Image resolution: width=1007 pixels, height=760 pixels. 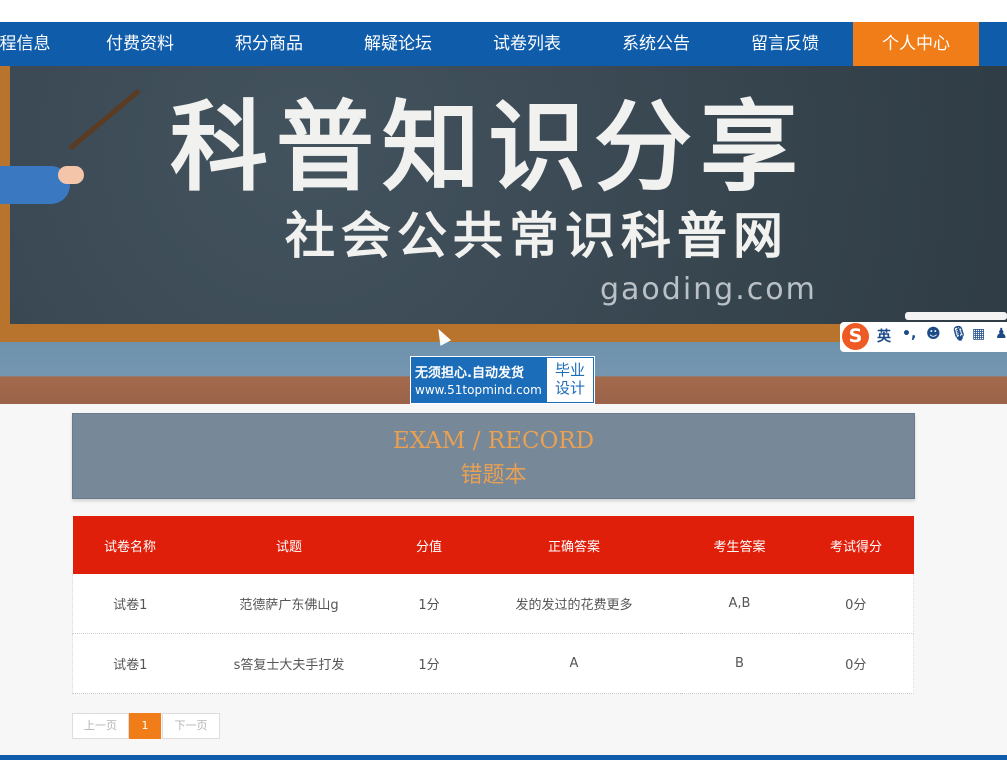 What do you see at coordinates (145, 726) in the screenshot?
I see `page-1-button: 1` at bounding box center [145, 726].